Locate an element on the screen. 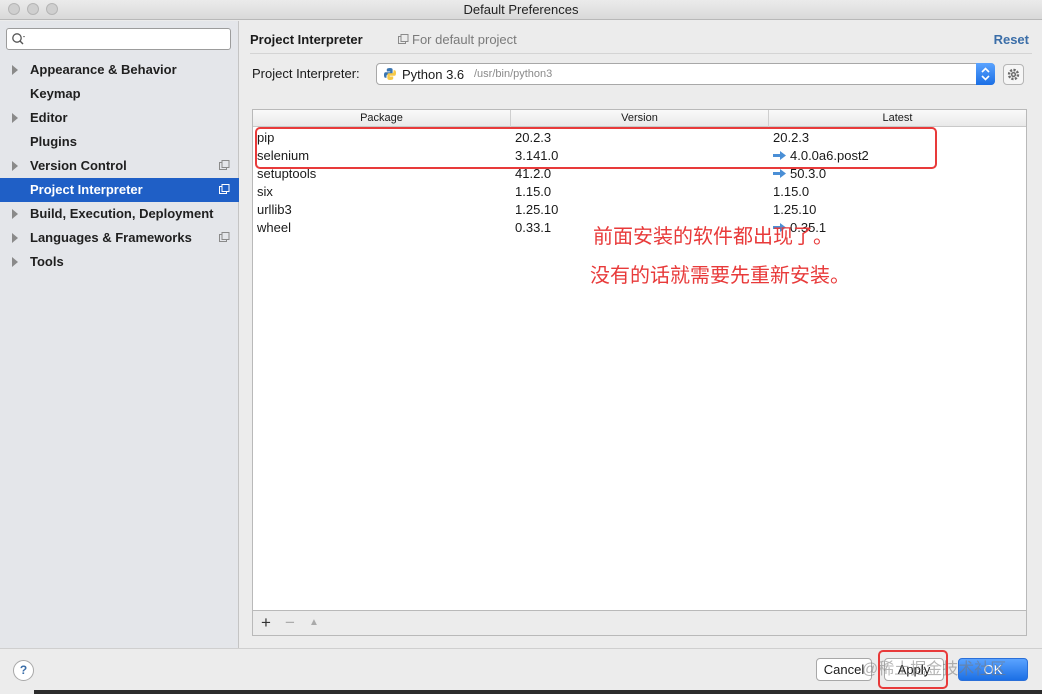 The width and height of the screenshot is (1042, 694). header-divider is located at coordinates (641, 53).